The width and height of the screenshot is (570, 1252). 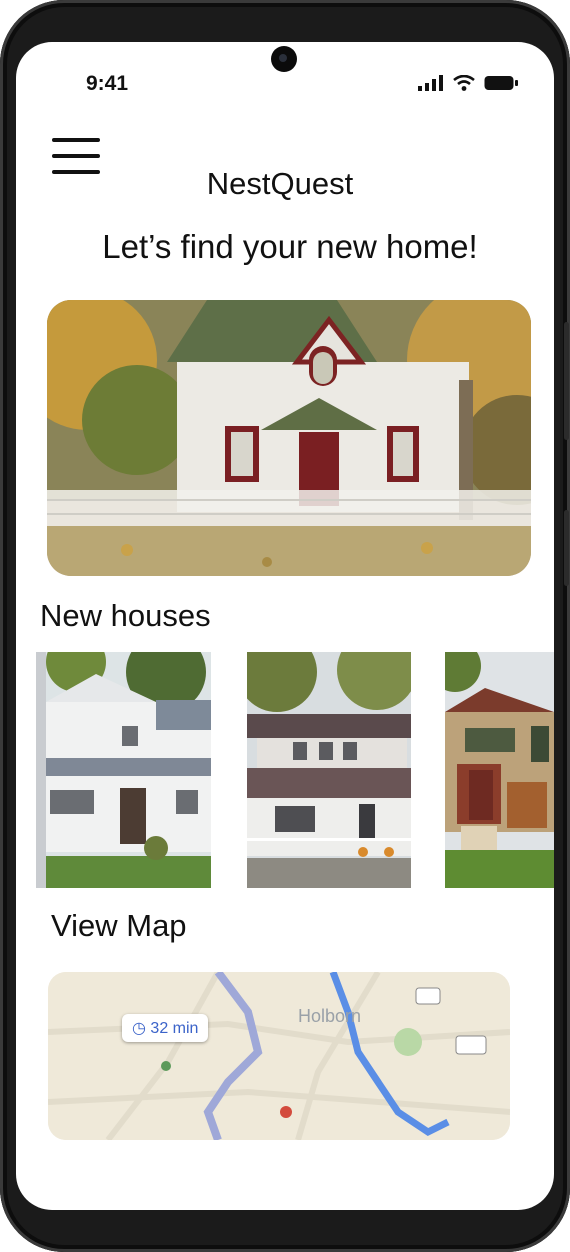 What do you see at coordinates (139, 1028) in the screenshot?
I see `clock-icon: ◷` at bounding box center [139, 1028].